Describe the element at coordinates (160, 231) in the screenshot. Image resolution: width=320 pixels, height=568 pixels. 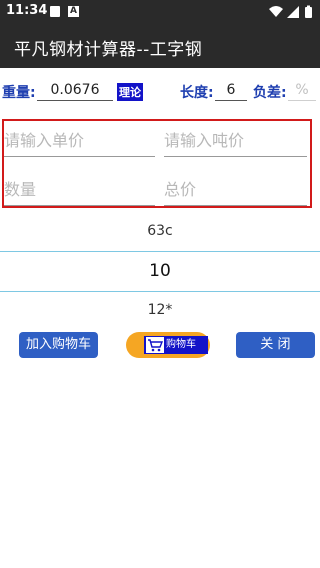
I see `picker-item: 63c` at that location.